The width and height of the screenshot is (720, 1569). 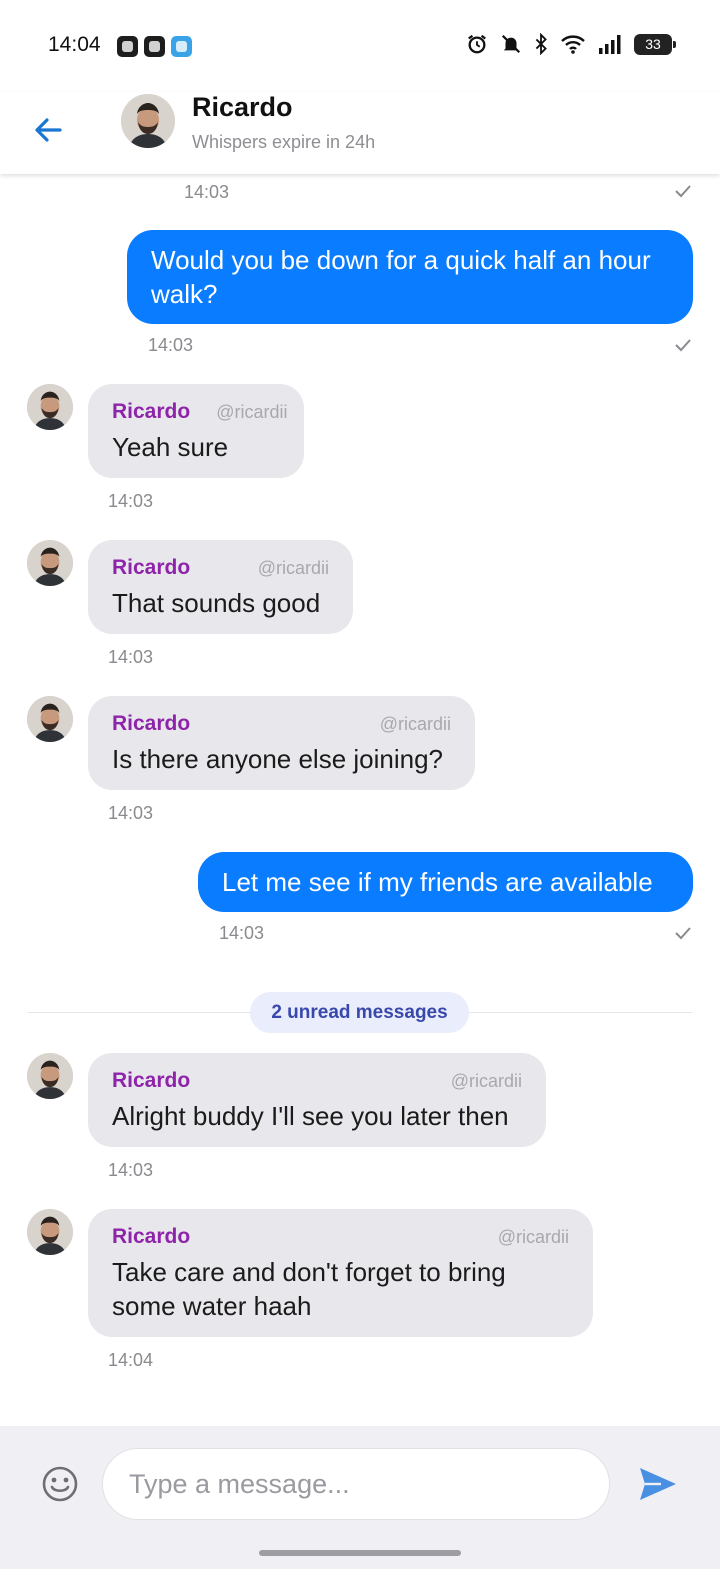 What do you see at coordinates (511, 44) in the screenshot?
I see `bell-off-icon` at bounding box center [511, 44].